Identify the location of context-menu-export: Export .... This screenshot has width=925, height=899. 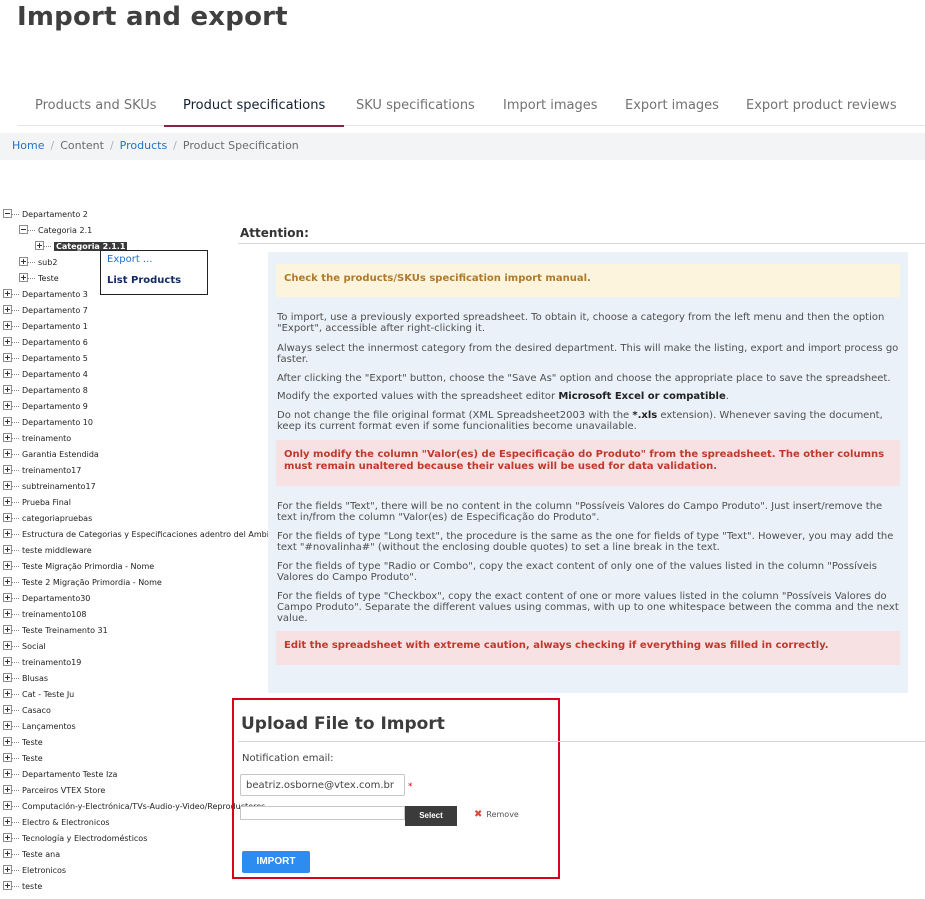
(129, 259).